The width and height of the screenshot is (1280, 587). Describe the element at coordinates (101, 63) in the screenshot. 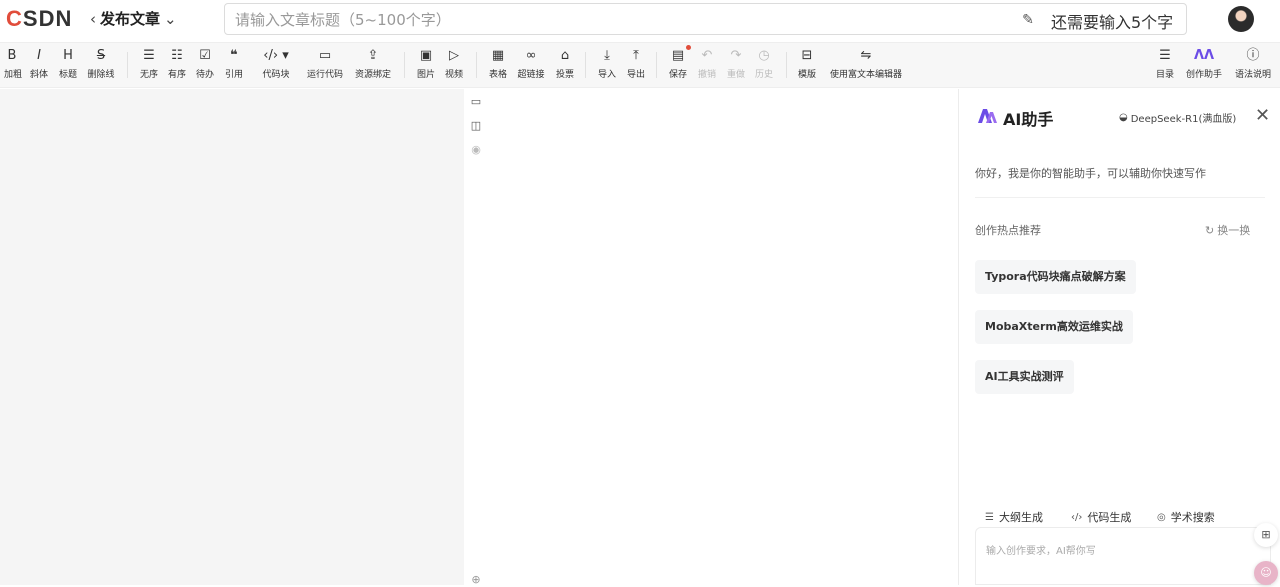

I see `strikethrough-button: S 删除线` at that location.